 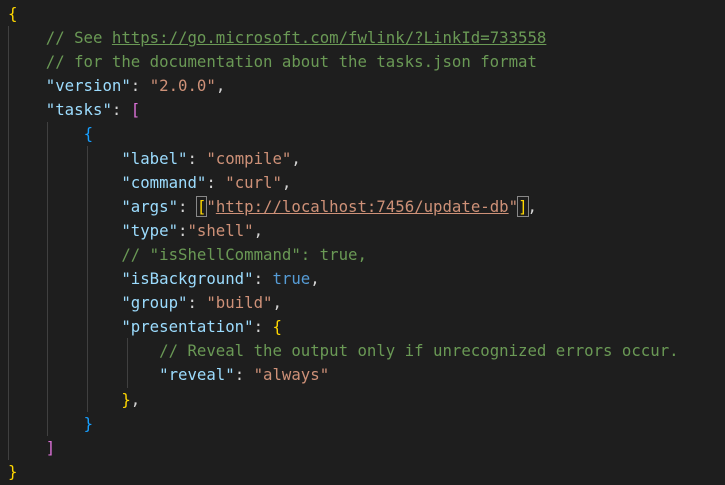 I want to click on json-string-value: "compile", so click(x=249, y=158).